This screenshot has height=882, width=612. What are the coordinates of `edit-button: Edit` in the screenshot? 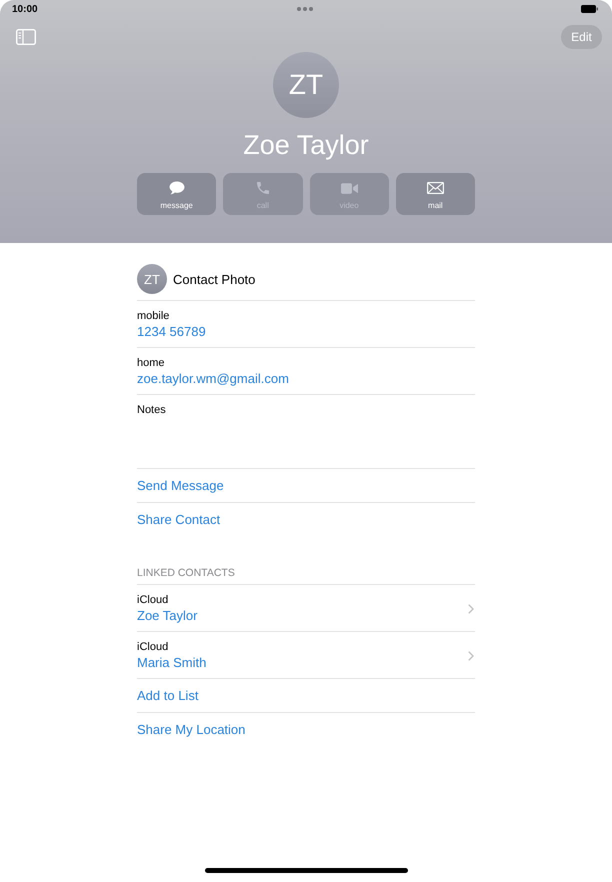 It's located at (581, 37).